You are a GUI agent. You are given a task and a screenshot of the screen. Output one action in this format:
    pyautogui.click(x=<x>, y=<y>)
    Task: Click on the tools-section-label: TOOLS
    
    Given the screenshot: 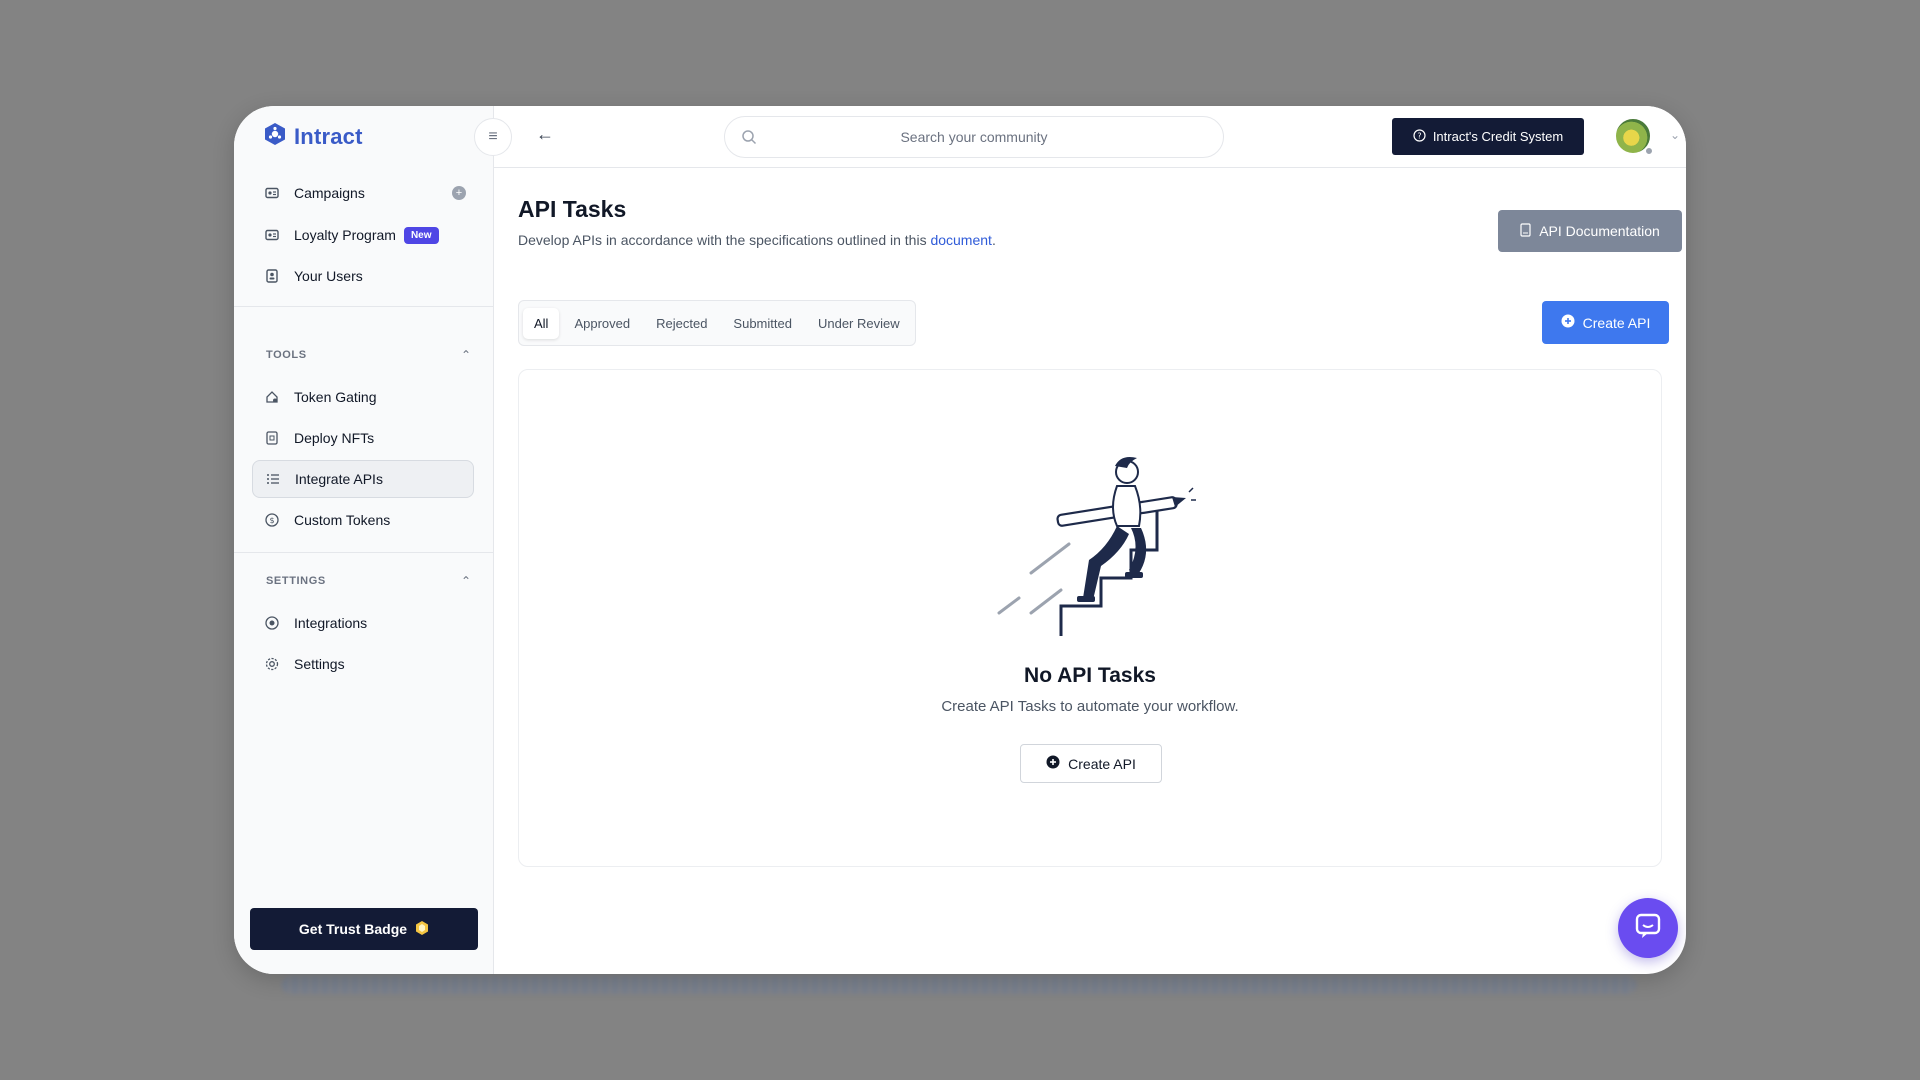 What is the action you would take?
    pyautogui.click(x=286, y=355)
    